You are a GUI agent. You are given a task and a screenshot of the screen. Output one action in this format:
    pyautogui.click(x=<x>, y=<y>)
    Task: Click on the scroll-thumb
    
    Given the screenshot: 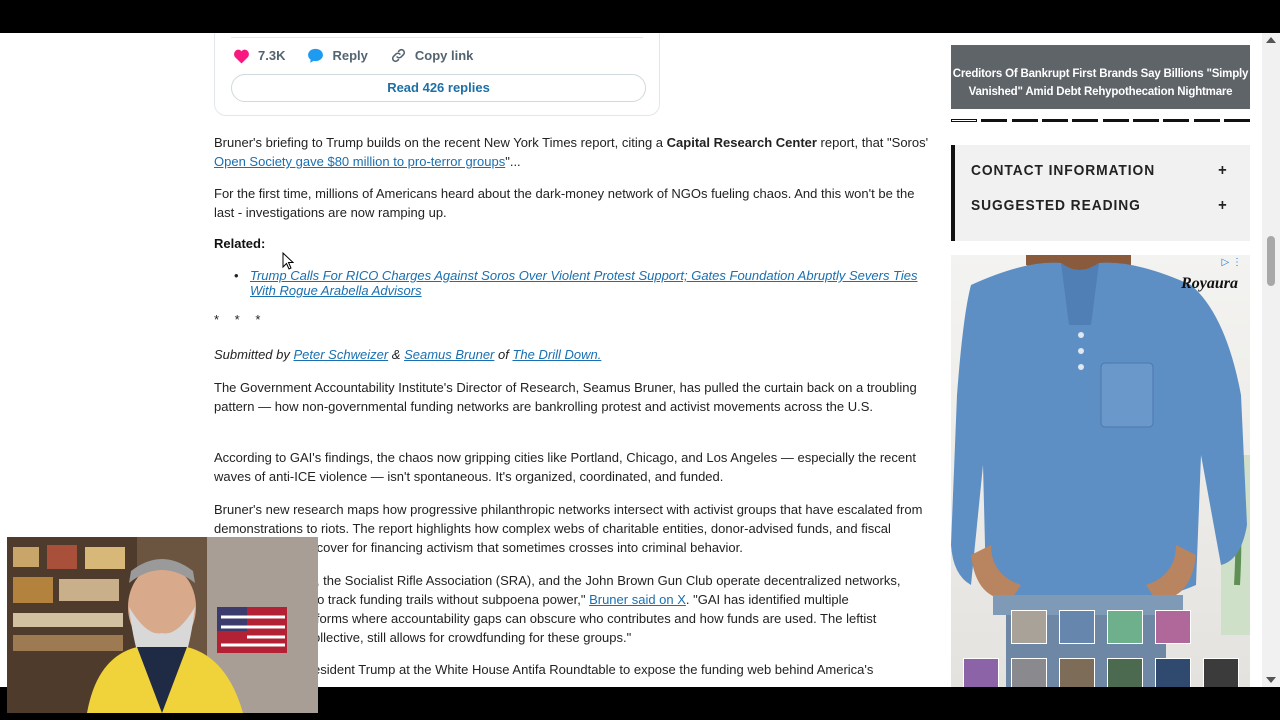 What is the action you would take?
    pyautogui.click(x=1271, y=261)
    